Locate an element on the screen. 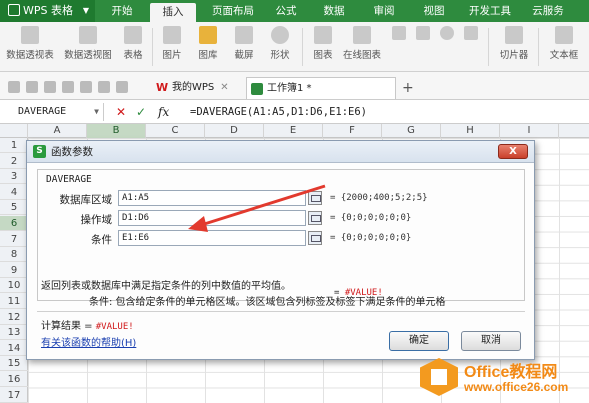  new-file-icon is located at coordinates (14, 87).